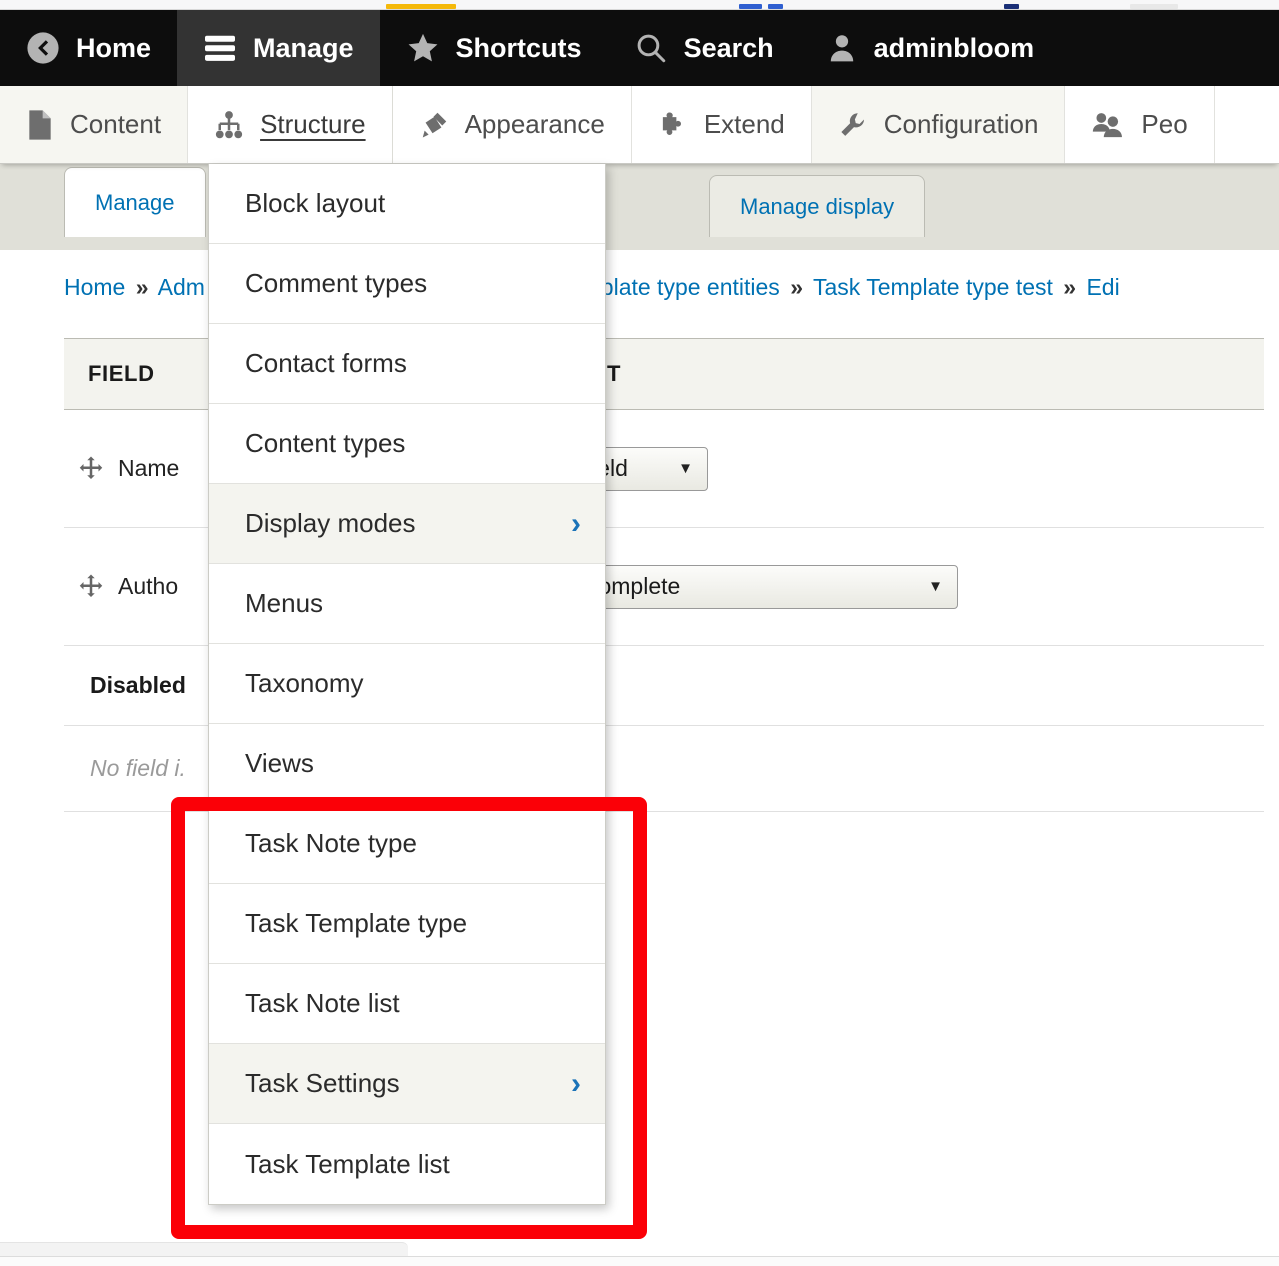  I want to click on tab-manage-form-display: Manage, so click(135, 202).